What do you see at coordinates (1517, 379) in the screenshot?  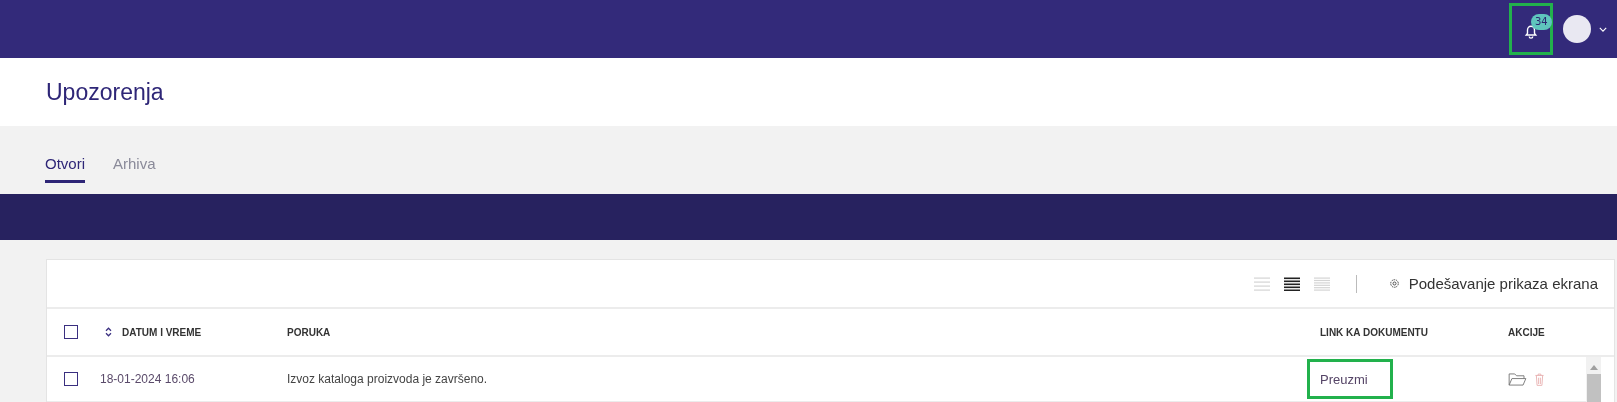 I see `folder-icon` at bounding box center [1517, 379].